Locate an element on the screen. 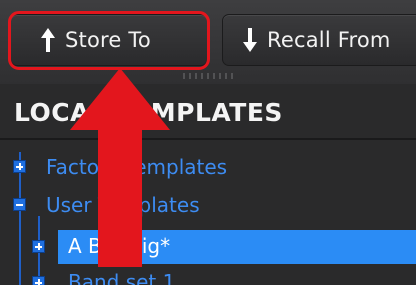  recall-from-button: Recall From is located at coordinates (319, 40).